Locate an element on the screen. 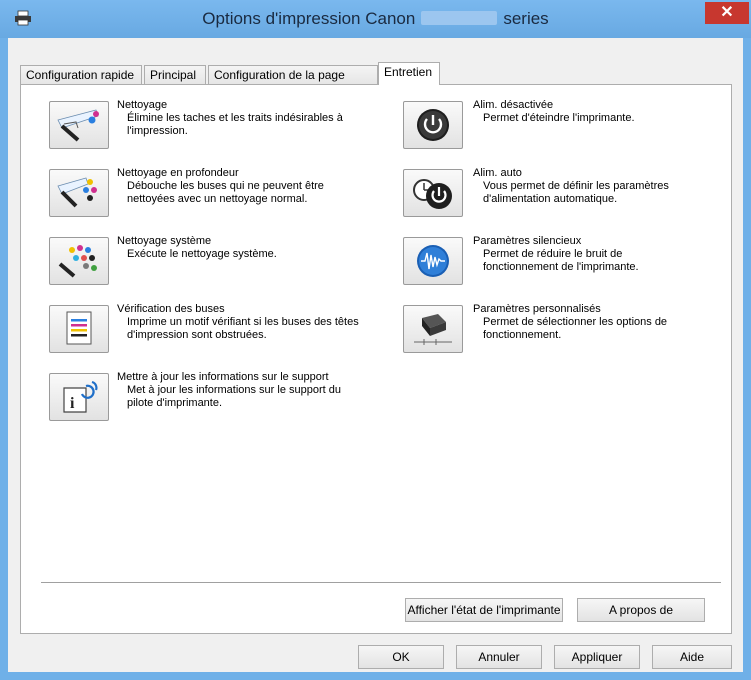  nozzle-check-icon is located at coordinates (79, 328).